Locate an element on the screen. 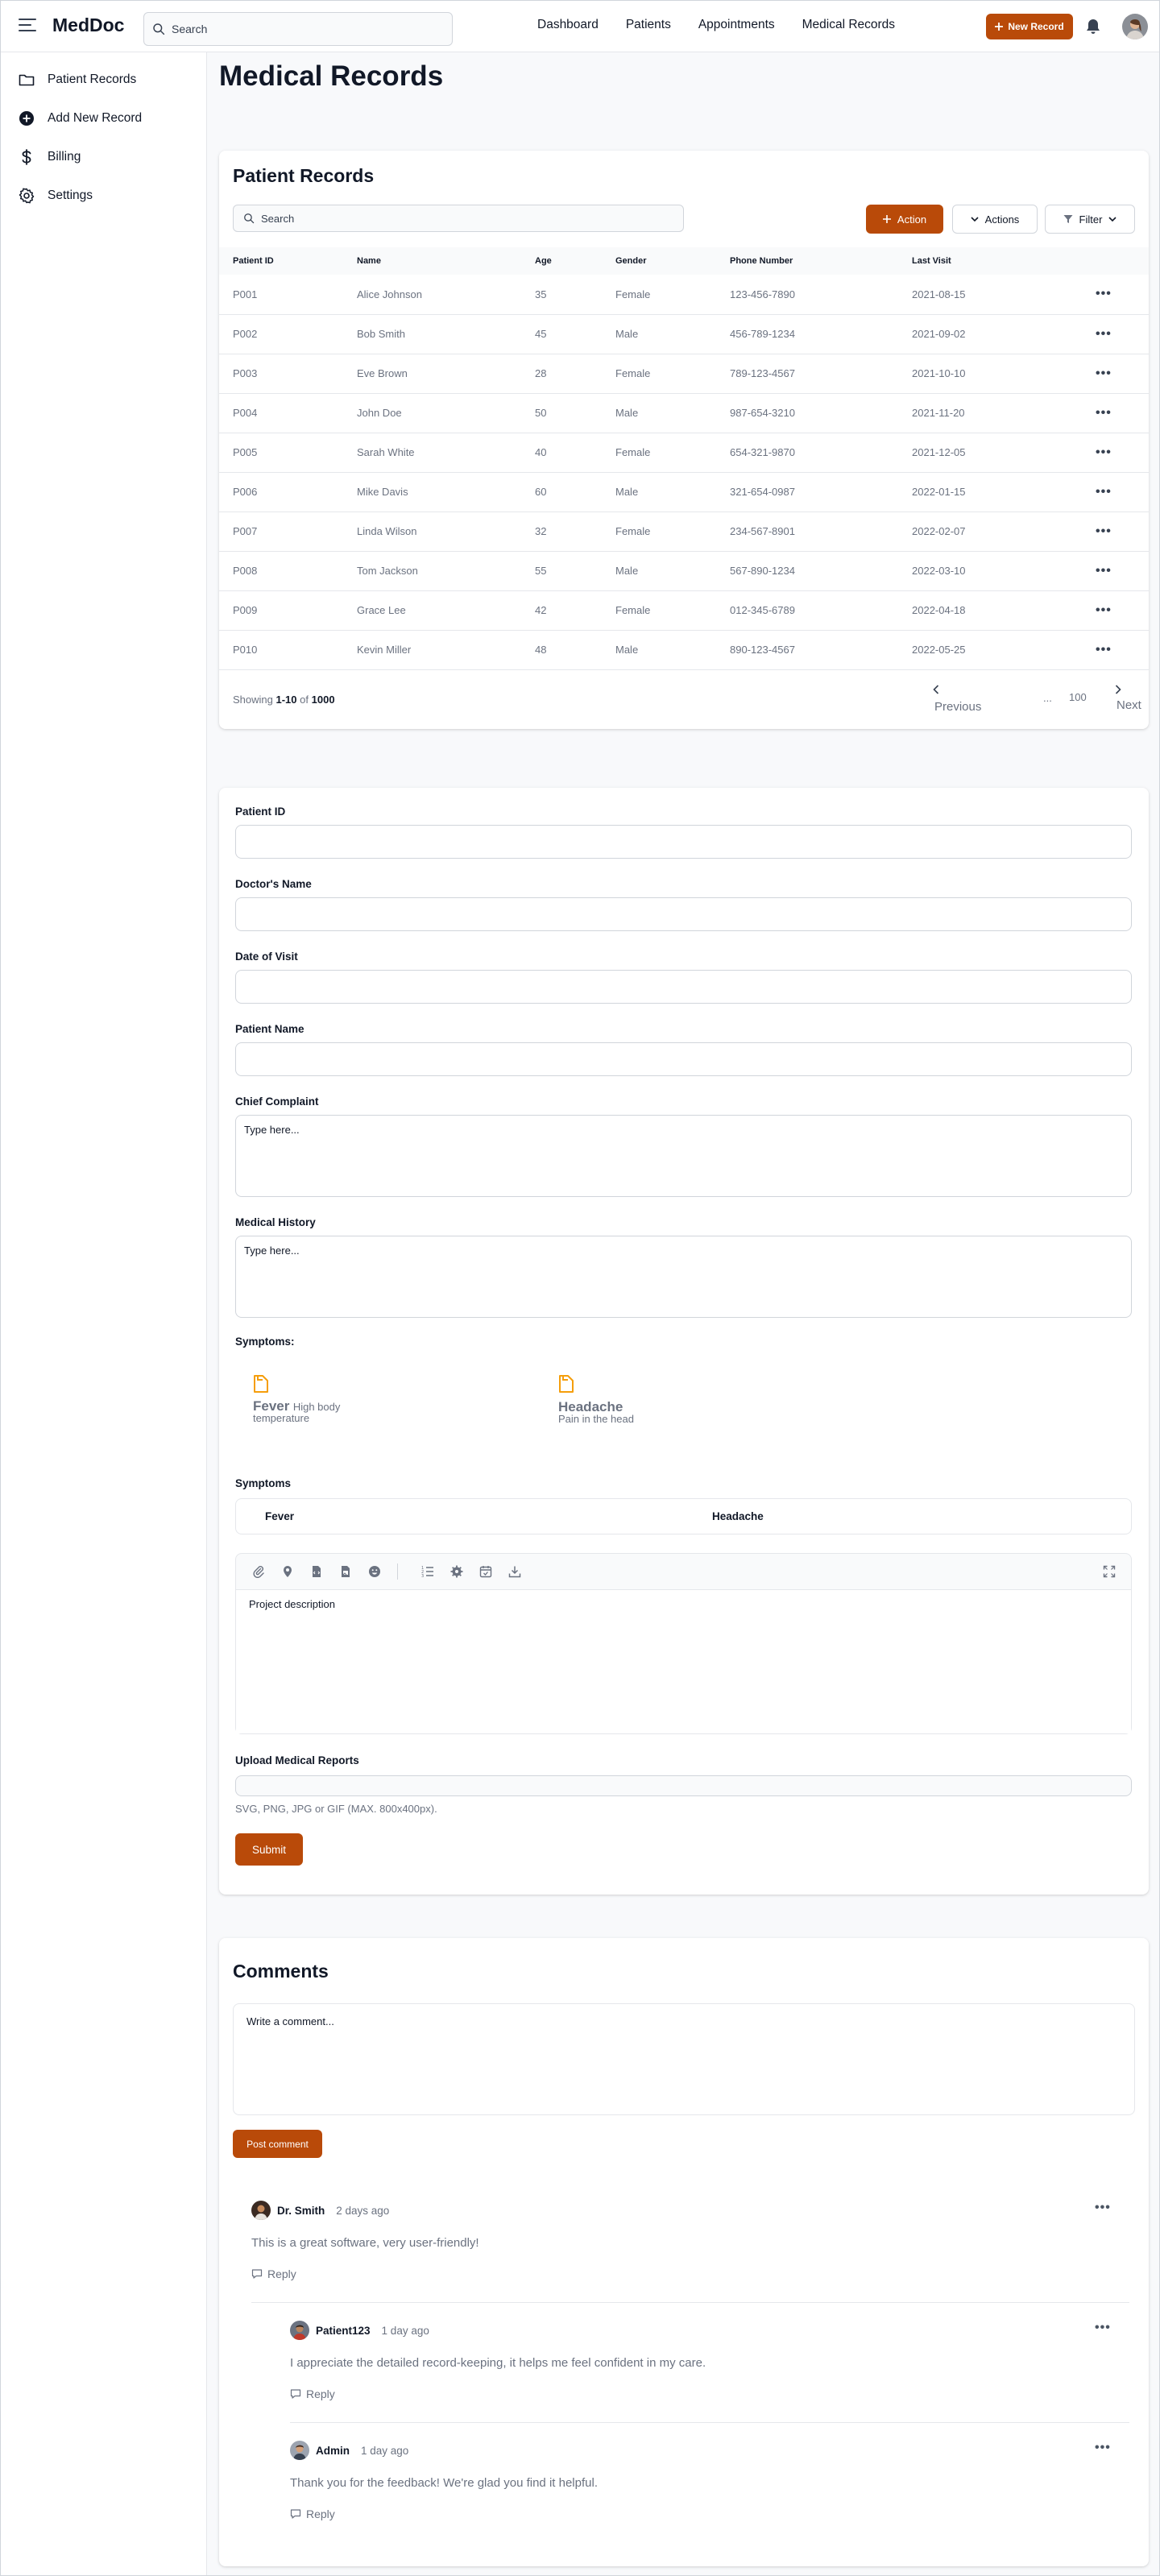 Image resolution: width=1160 pixels, height=2576 pixels. paperclip-icon is located at coordinates (259, 1571).